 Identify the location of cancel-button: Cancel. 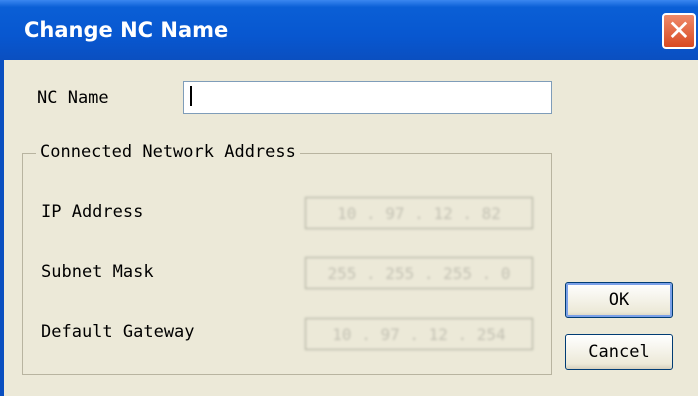
(619, 352).